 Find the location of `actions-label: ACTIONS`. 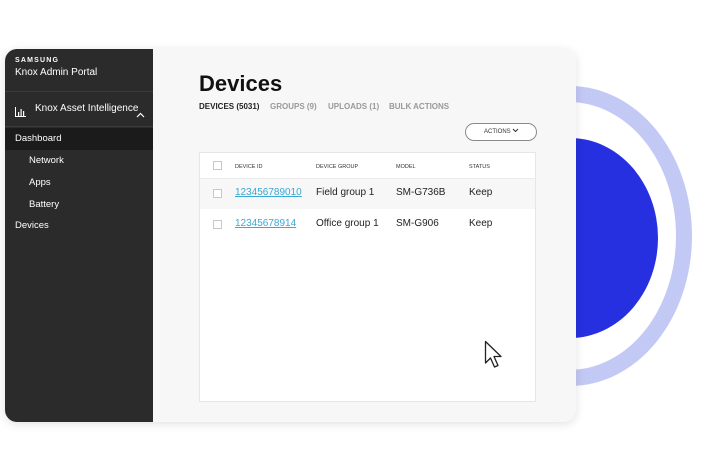

actions-label: ACTIONS is located at coordinates (497, 132).